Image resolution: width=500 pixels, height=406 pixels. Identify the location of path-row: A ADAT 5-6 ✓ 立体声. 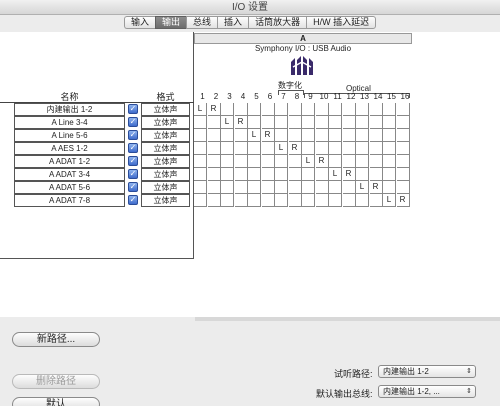
(97, 187).